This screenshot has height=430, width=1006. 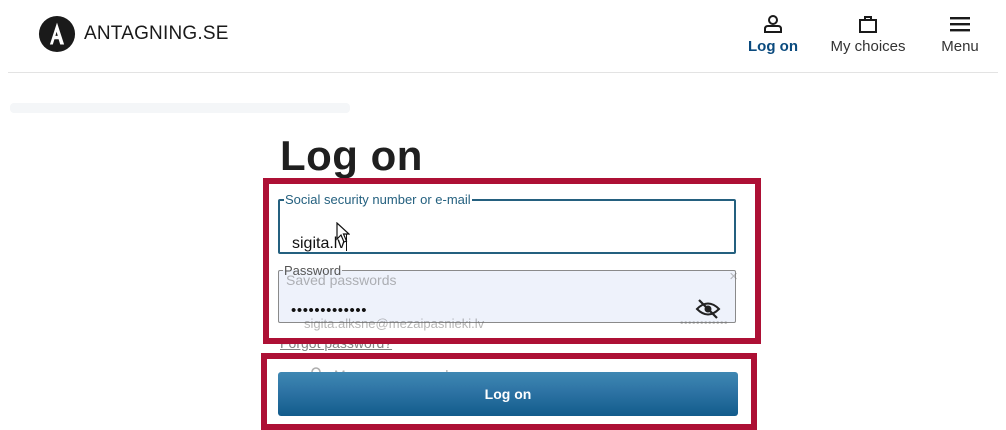 I want to click on mouse-pointer-icon, so click(x=343, y=232).